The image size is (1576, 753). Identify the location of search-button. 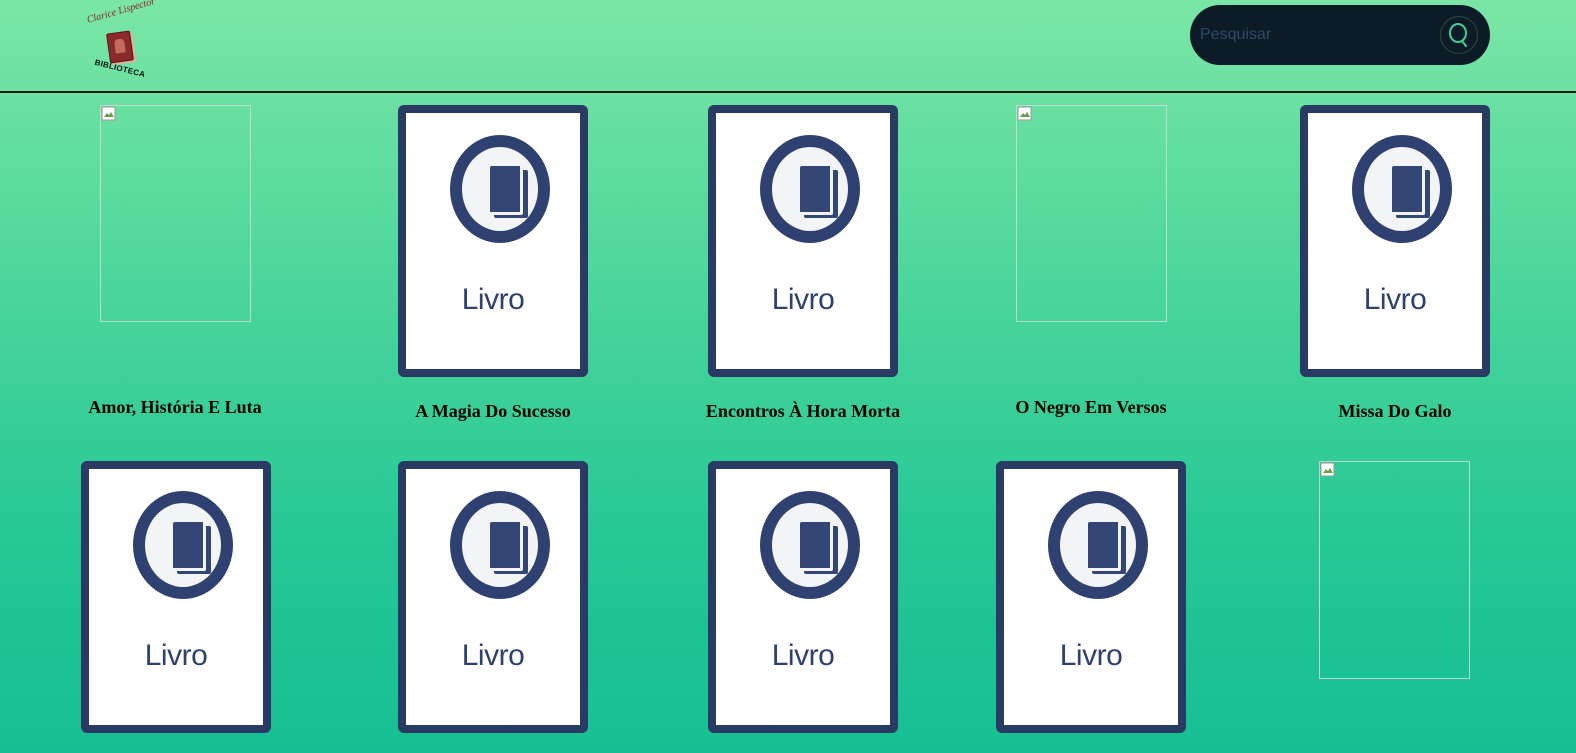
(1459, 35).